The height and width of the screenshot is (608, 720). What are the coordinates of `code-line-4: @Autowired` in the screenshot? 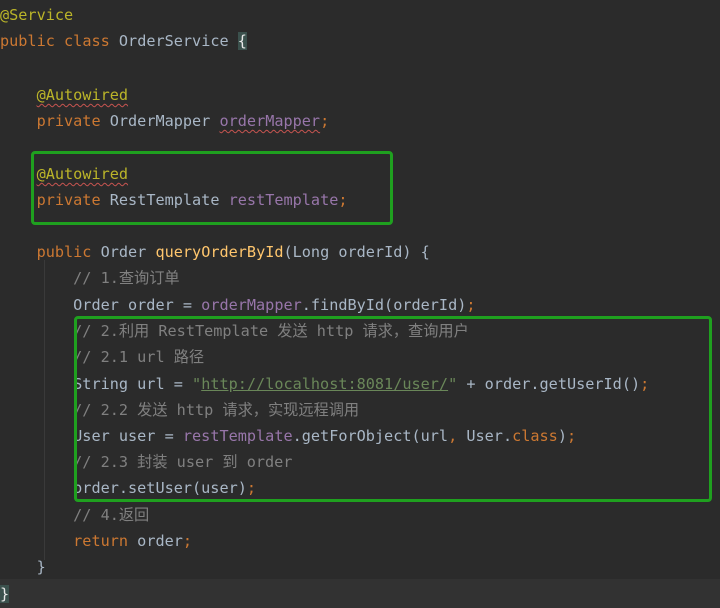 It's located at (360, 95).